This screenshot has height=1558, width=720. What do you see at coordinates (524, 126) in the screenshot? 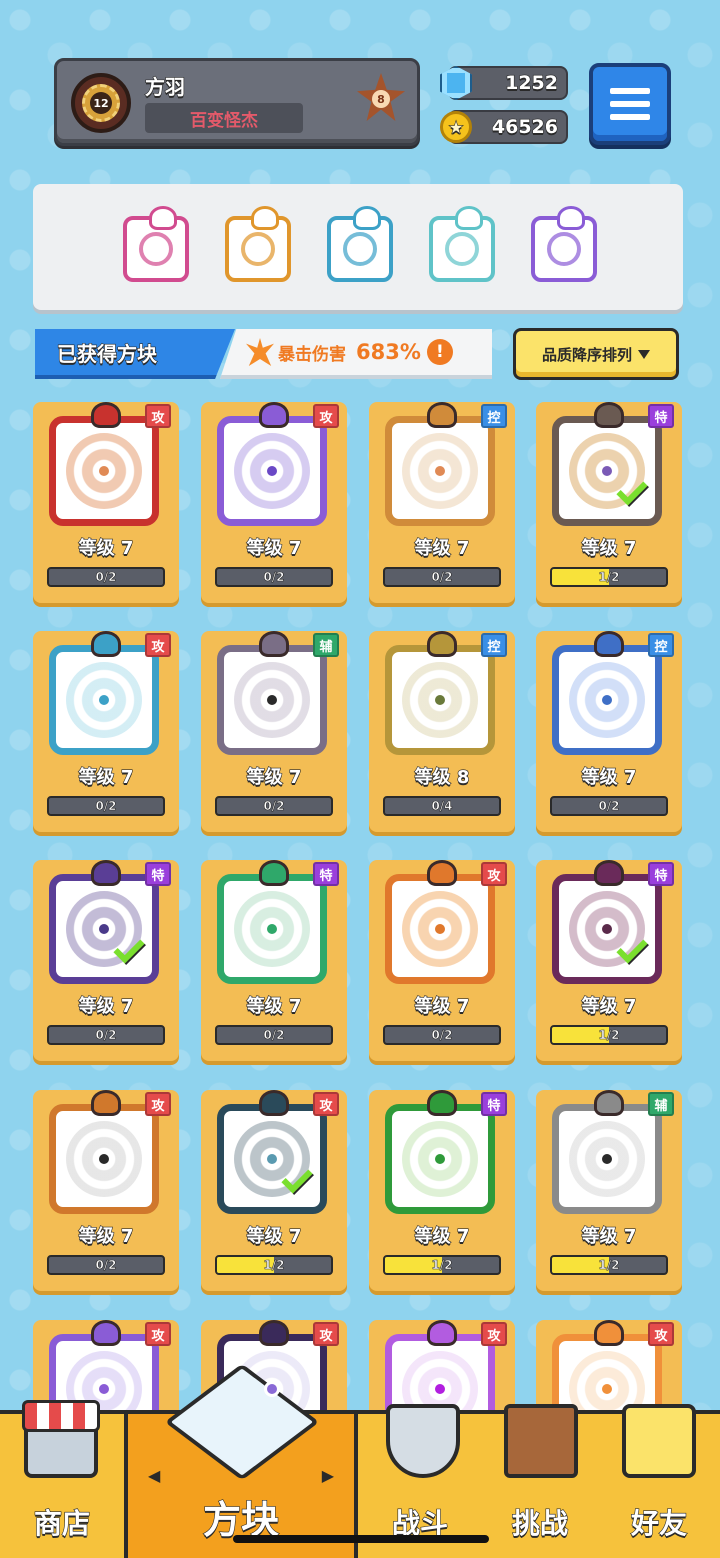
I see `coin-amount: 46526` at bounding box center [524, 126].